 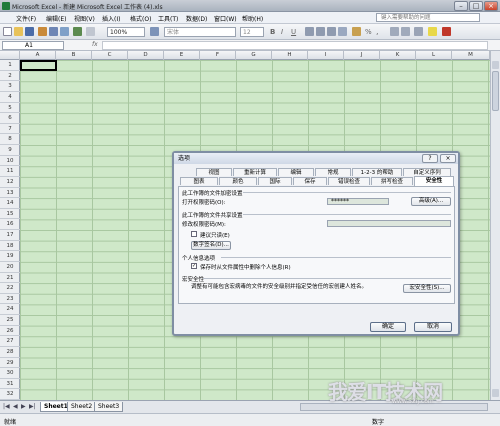 I want to click on permission-icon, so click(x=42, y=31).